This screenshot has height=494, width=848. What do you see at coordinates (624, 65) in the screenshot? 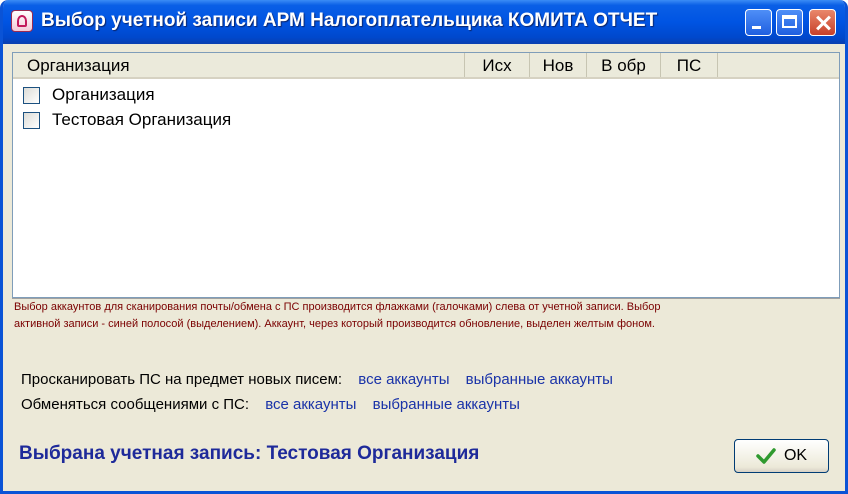
I see `column-header-in-processing: В обр` at bounding box center [624, 65].